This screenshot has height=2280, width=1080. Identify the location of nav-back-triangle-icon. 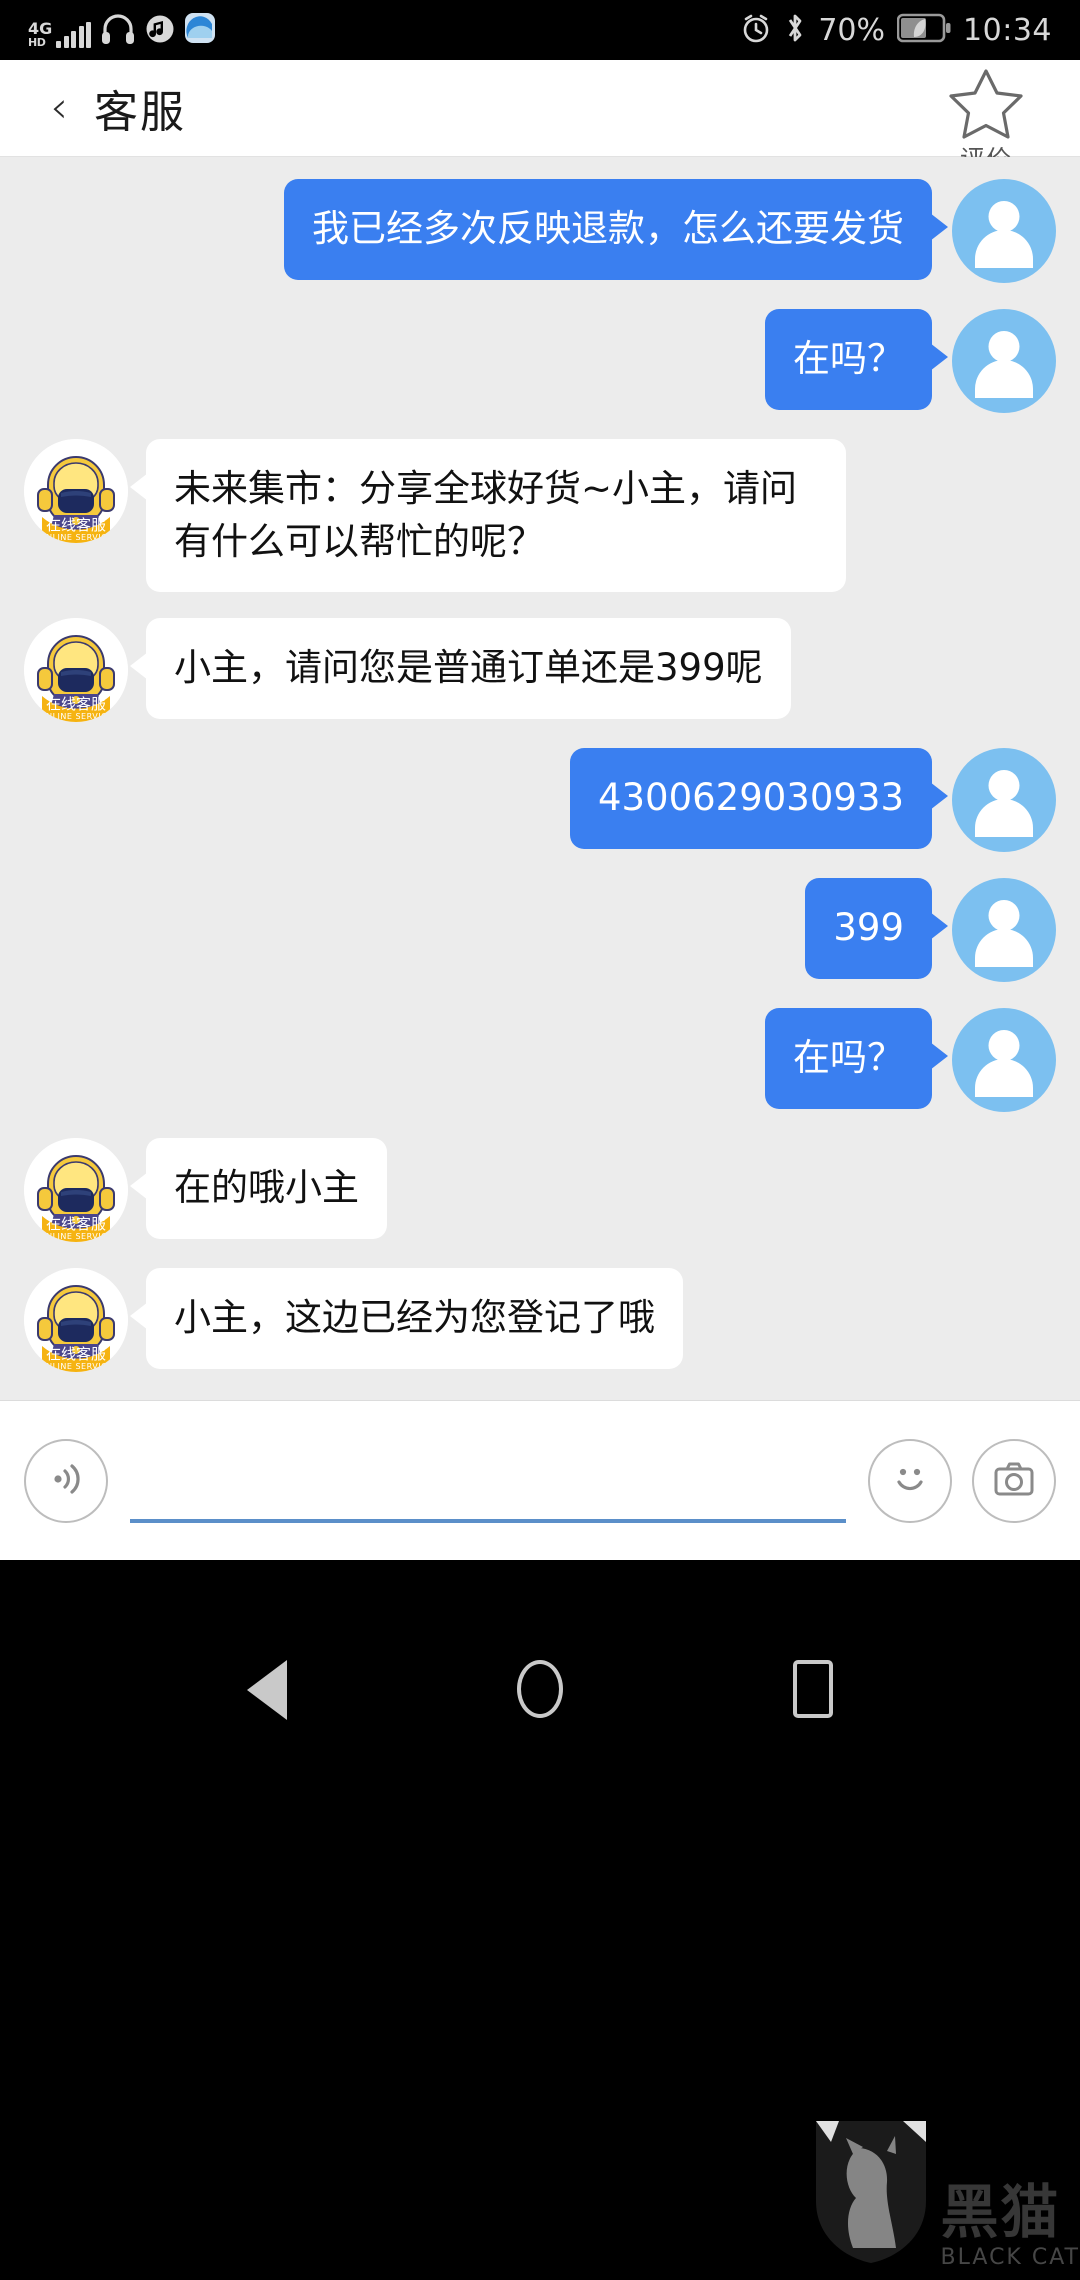
(267, 1690).